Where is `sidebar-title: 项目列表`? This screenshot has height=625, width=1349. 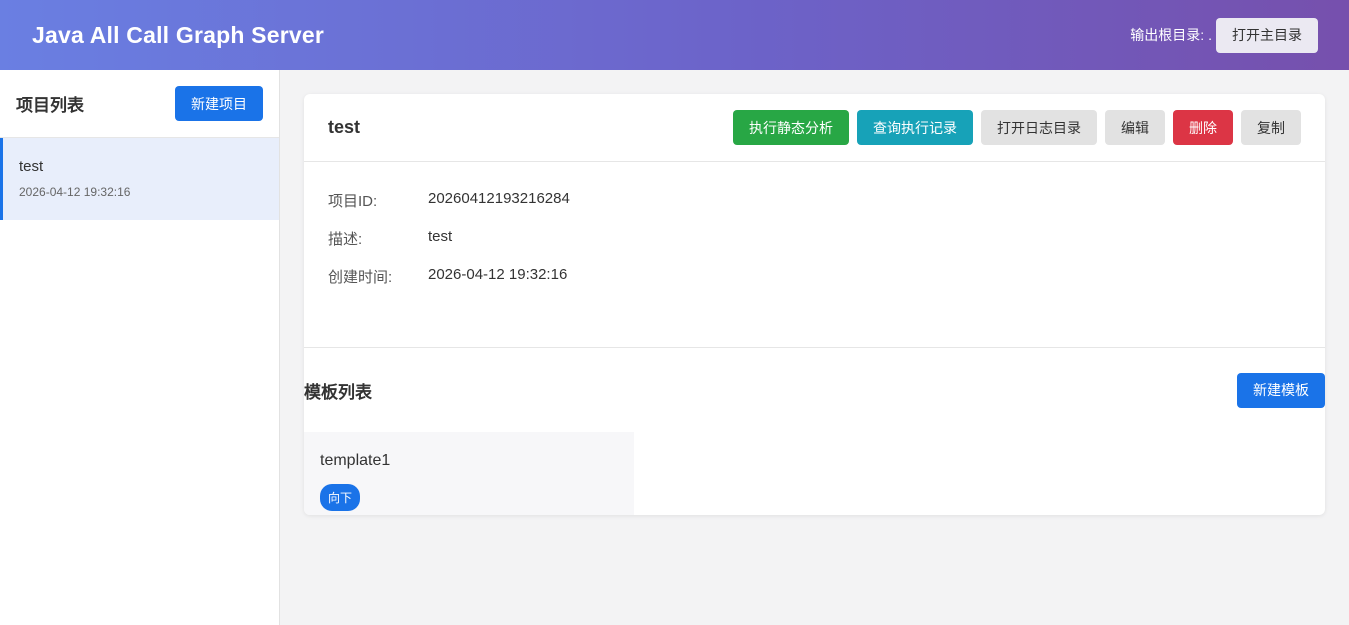 sidebar-title: 项目列表 is located at coordinates (50, 105).